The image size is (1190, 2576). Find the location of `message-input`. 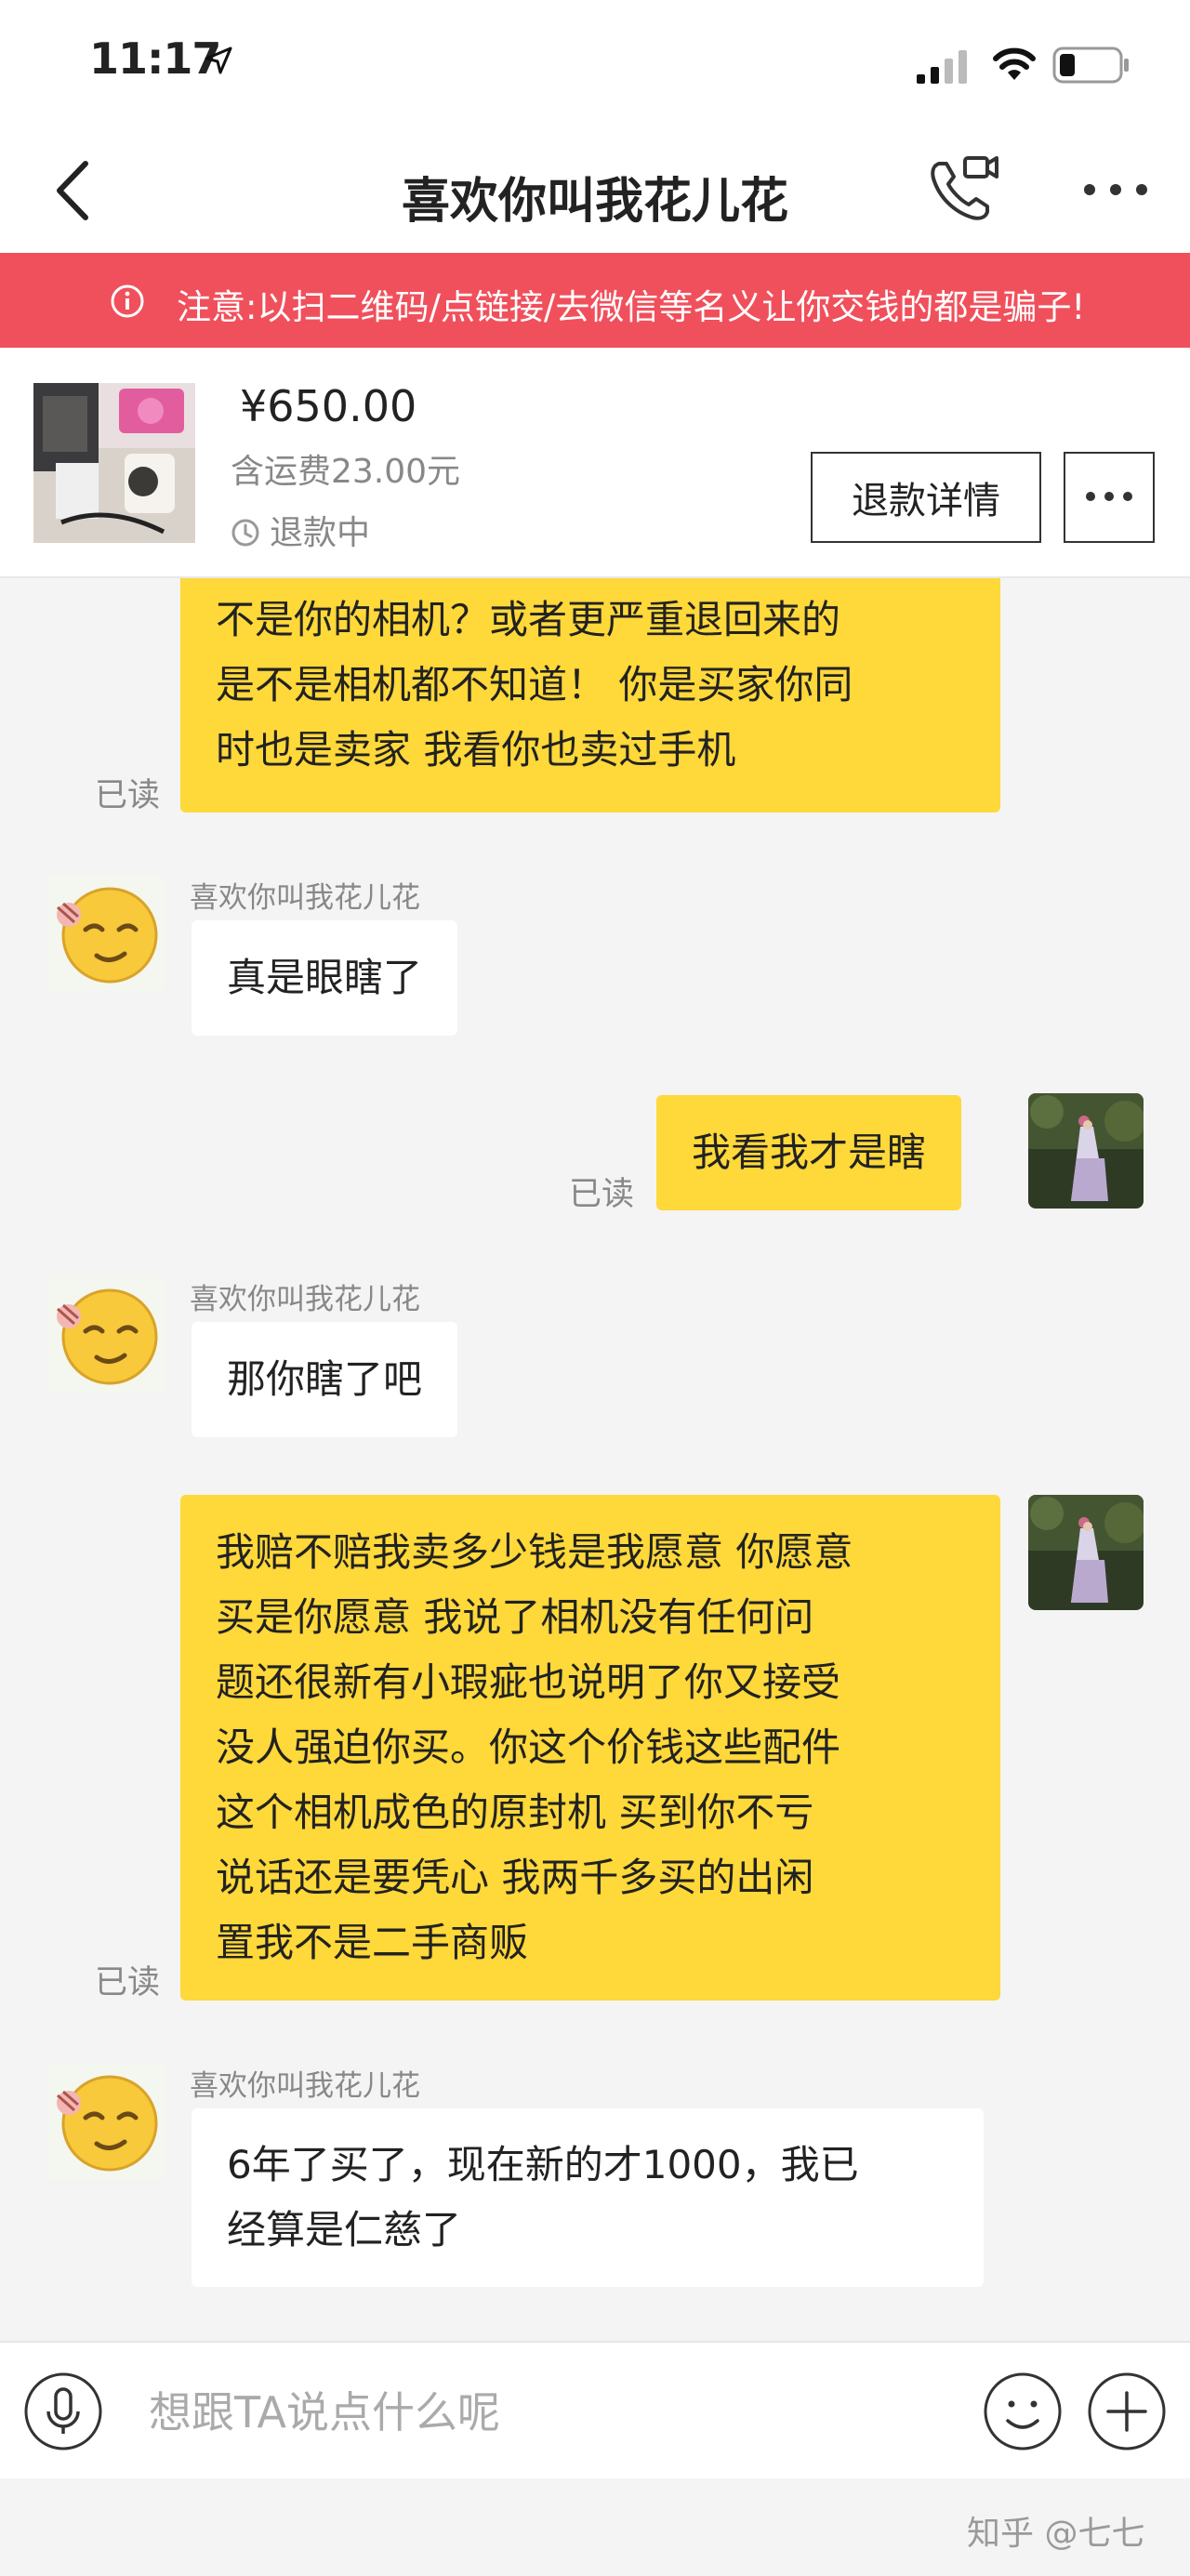

message-input is located at coordinates (548, 2412).